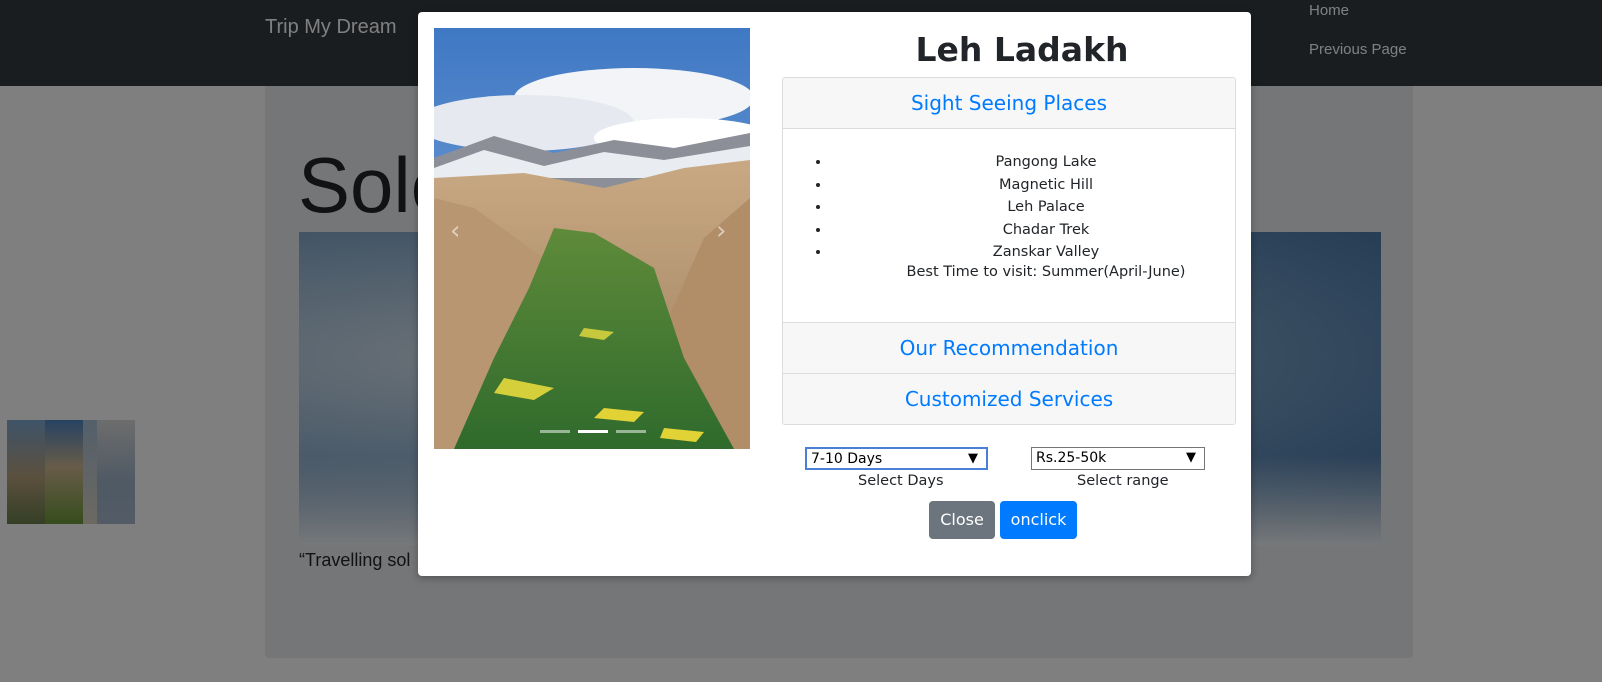  Describe the element at coordinates (962, 520) in the screenshot. I see `close-button: Close` at that location.